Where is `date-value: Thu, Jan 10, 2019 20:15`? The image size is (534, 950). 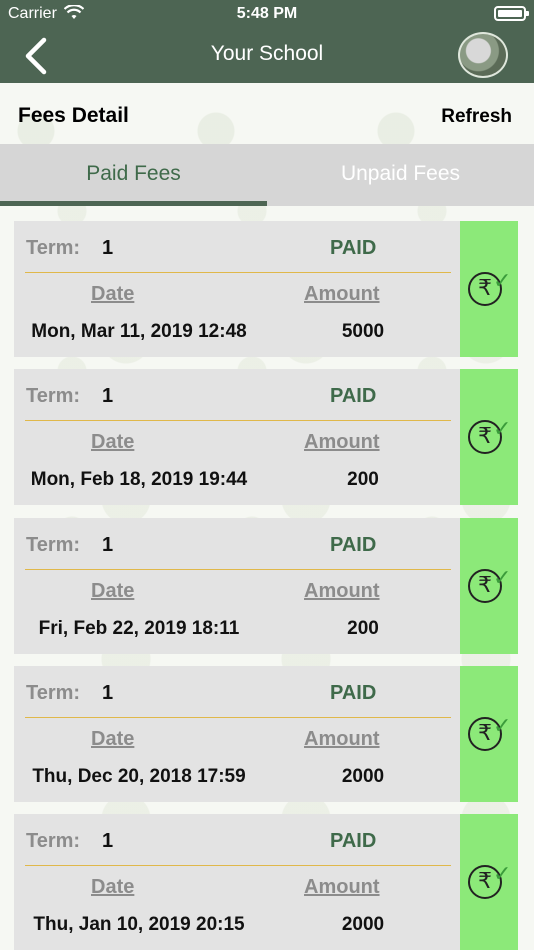
date-value: Thu, Jan 10, 2019 20:15 is located at coordinates (139, 924).